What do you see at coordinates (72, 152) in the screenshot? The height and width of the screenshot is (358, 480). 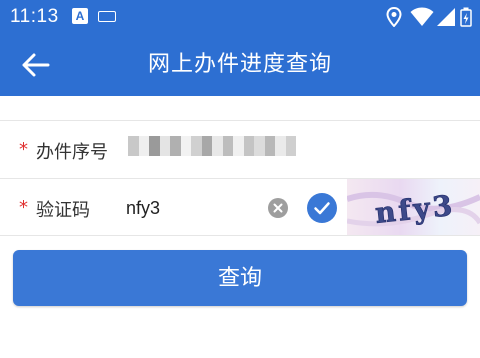 I see `case-number-label: 办件序号` at bounding box center [72, 152].